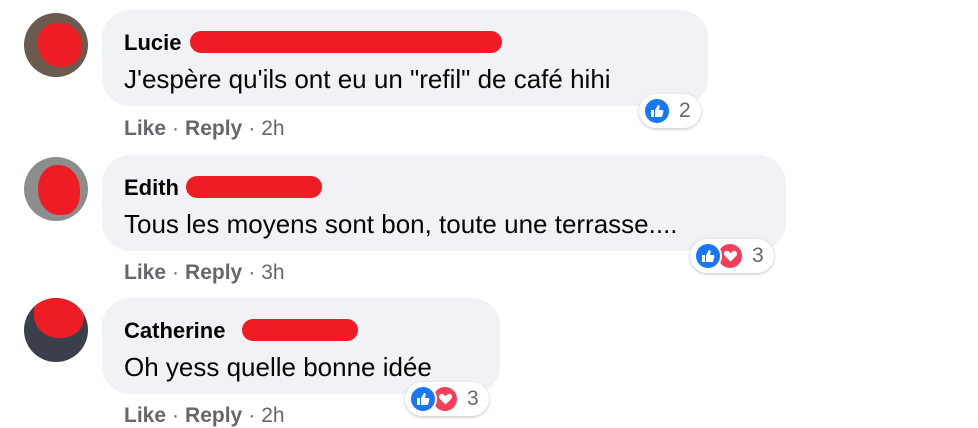  I want to click on comment-author: Catherine, so click(174, 331).